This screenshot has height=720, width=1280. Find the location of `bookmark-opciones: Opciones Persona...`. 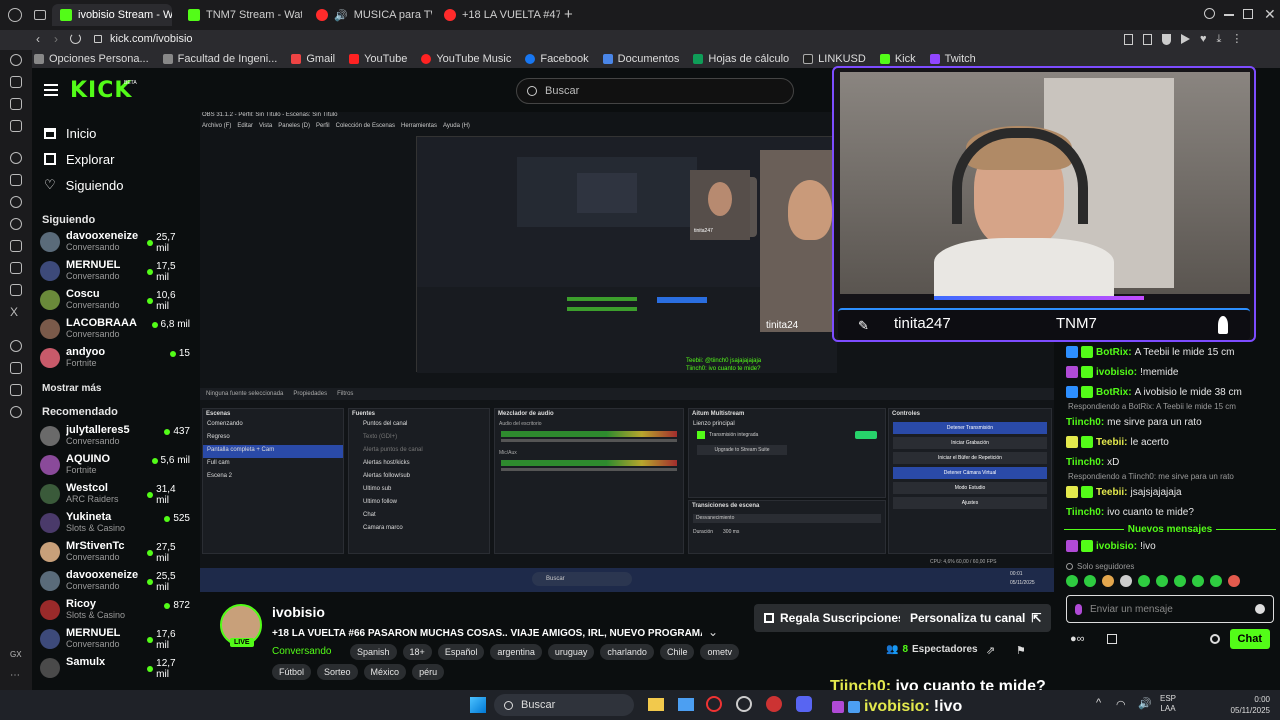

bookmark-opciones: Opciones Persona... is located at coordinates (91, 59).